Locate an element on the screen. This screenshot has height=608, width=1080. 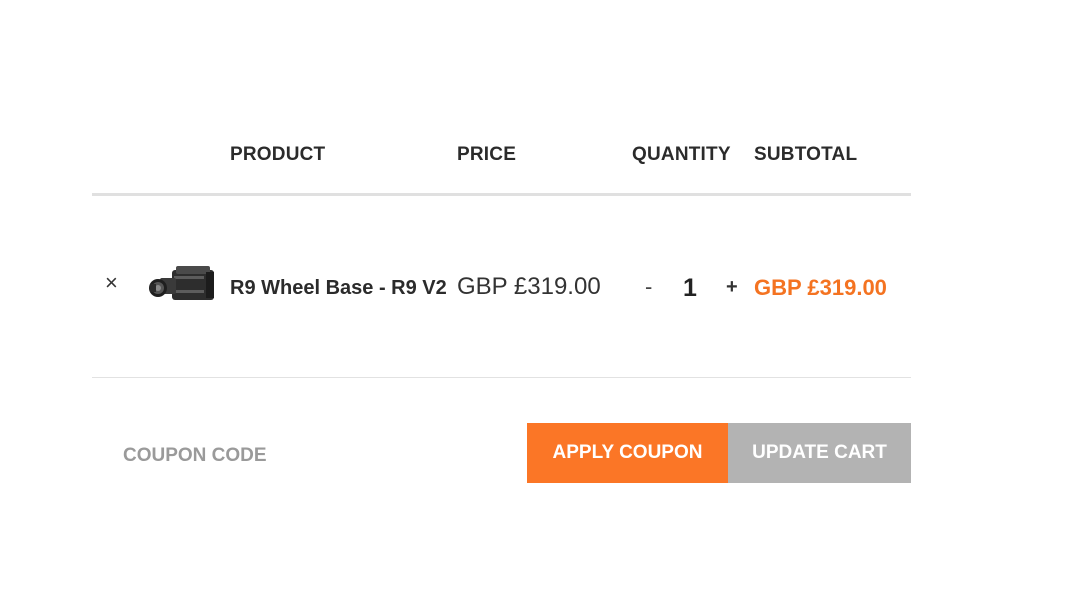
column-header-price: PRICE is located at coordinates (487, 154).